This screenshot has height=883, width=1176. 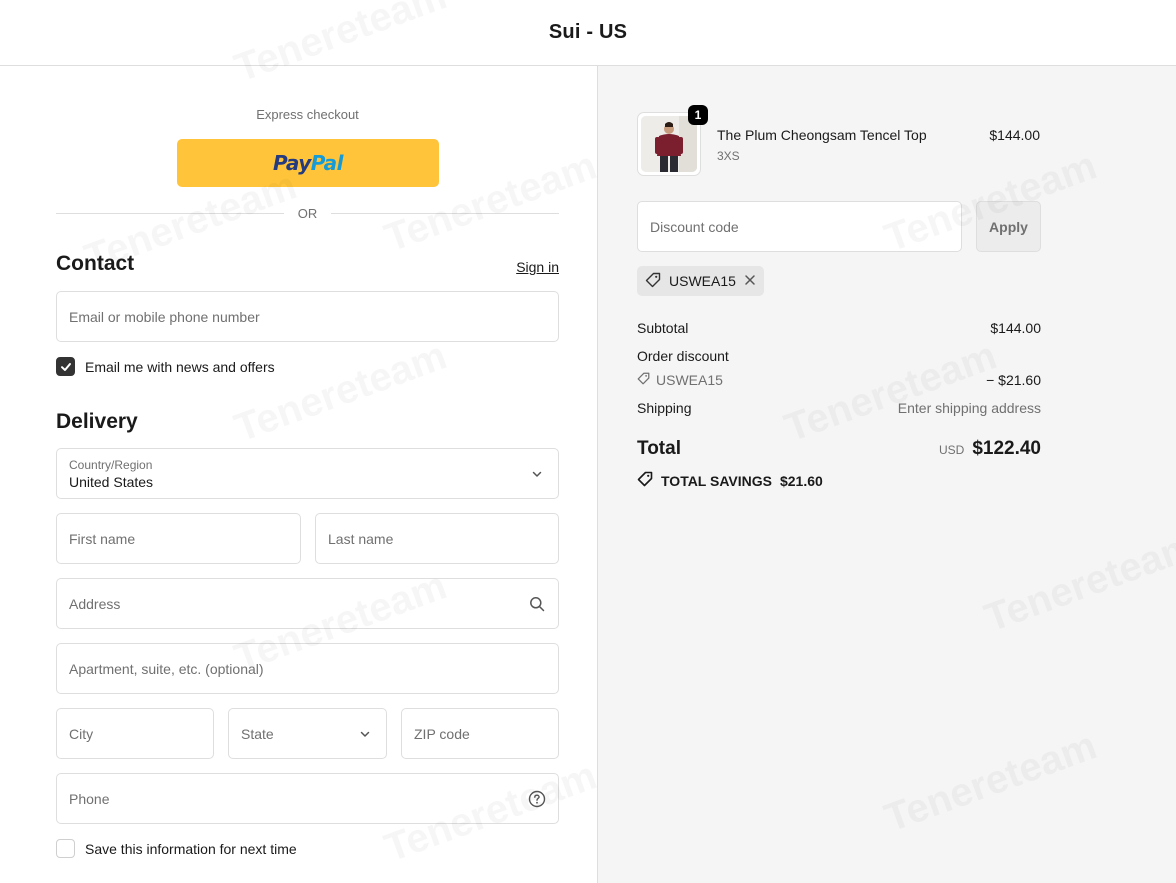 I want to click on total-value: $122.40, so click(x=1006, y=448).